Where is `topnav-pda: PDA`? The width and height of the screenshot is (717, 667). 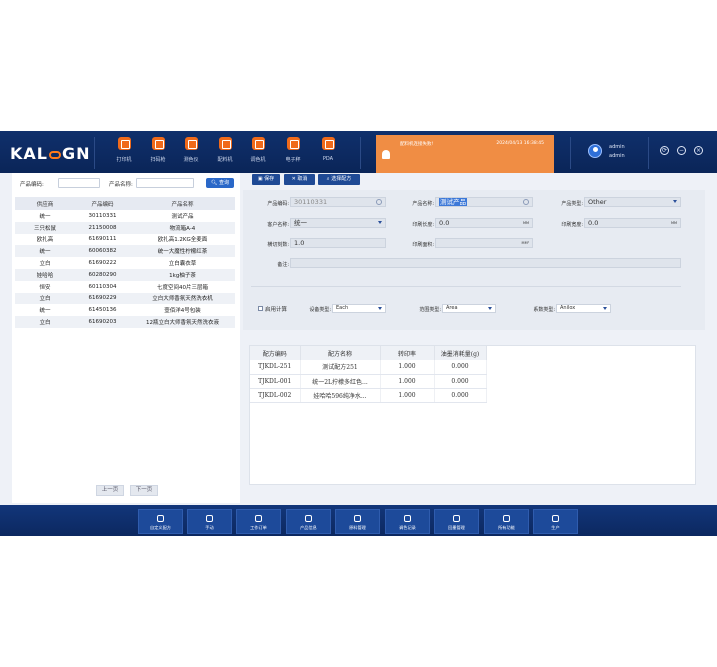 topnav-pda: PDA is located at coordinates (328, 149).